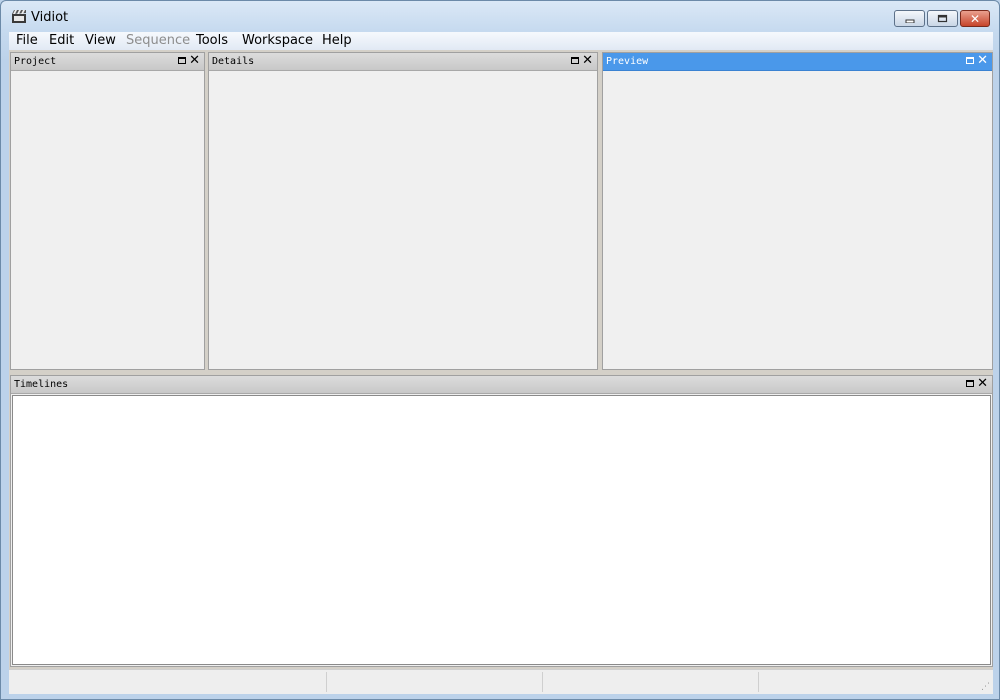 This screenshot has width=1000, height=700. I want to click on preview-pane-title: Preview, so click(627, 61).